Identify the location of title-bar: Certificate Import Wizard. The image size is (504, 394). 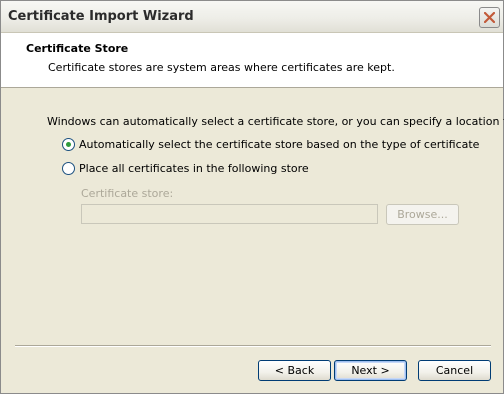
(252, 17).